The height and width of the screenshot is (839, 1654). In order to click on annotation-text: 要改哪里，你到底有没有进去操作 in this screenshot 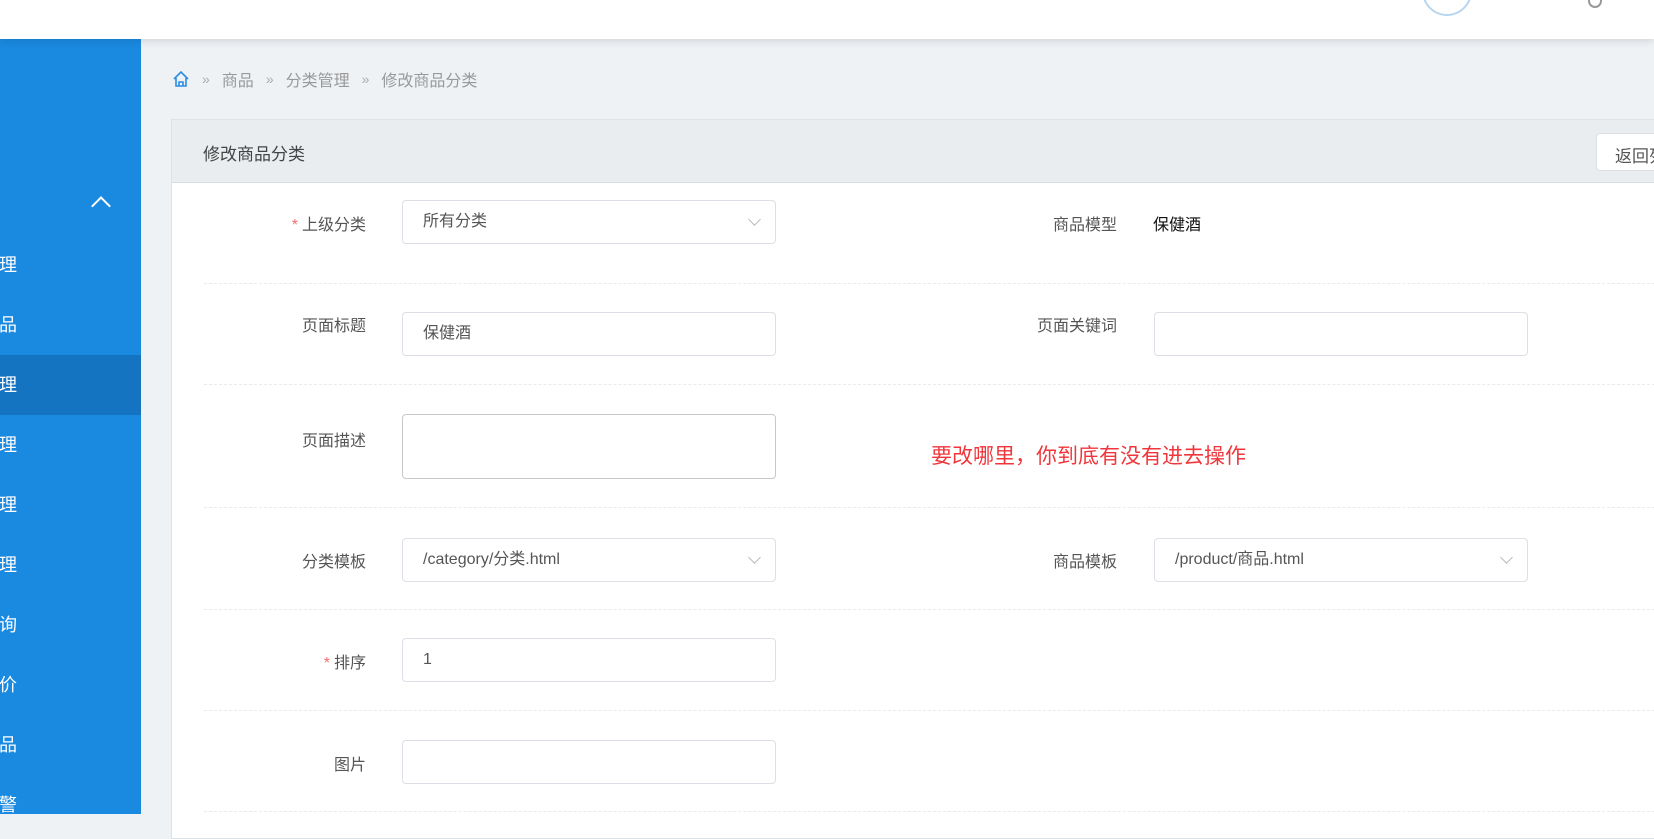, I will do `click(1088, 456)`.